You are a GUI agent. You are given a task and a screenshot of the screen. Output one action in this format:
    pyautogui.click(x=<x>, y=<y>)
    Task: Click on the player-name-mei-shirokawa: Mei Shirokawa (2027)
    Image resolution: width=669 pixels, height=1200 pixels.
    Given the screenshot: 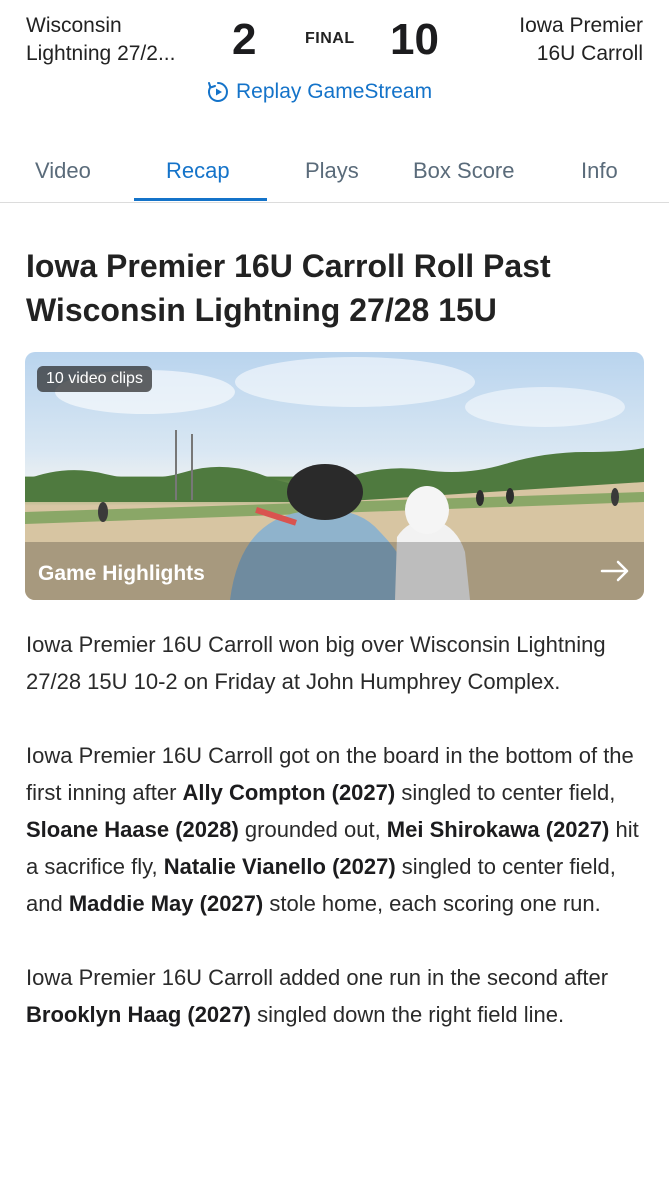 What is the action you would take?
    pyautogui.click(x=498, y=829)
    